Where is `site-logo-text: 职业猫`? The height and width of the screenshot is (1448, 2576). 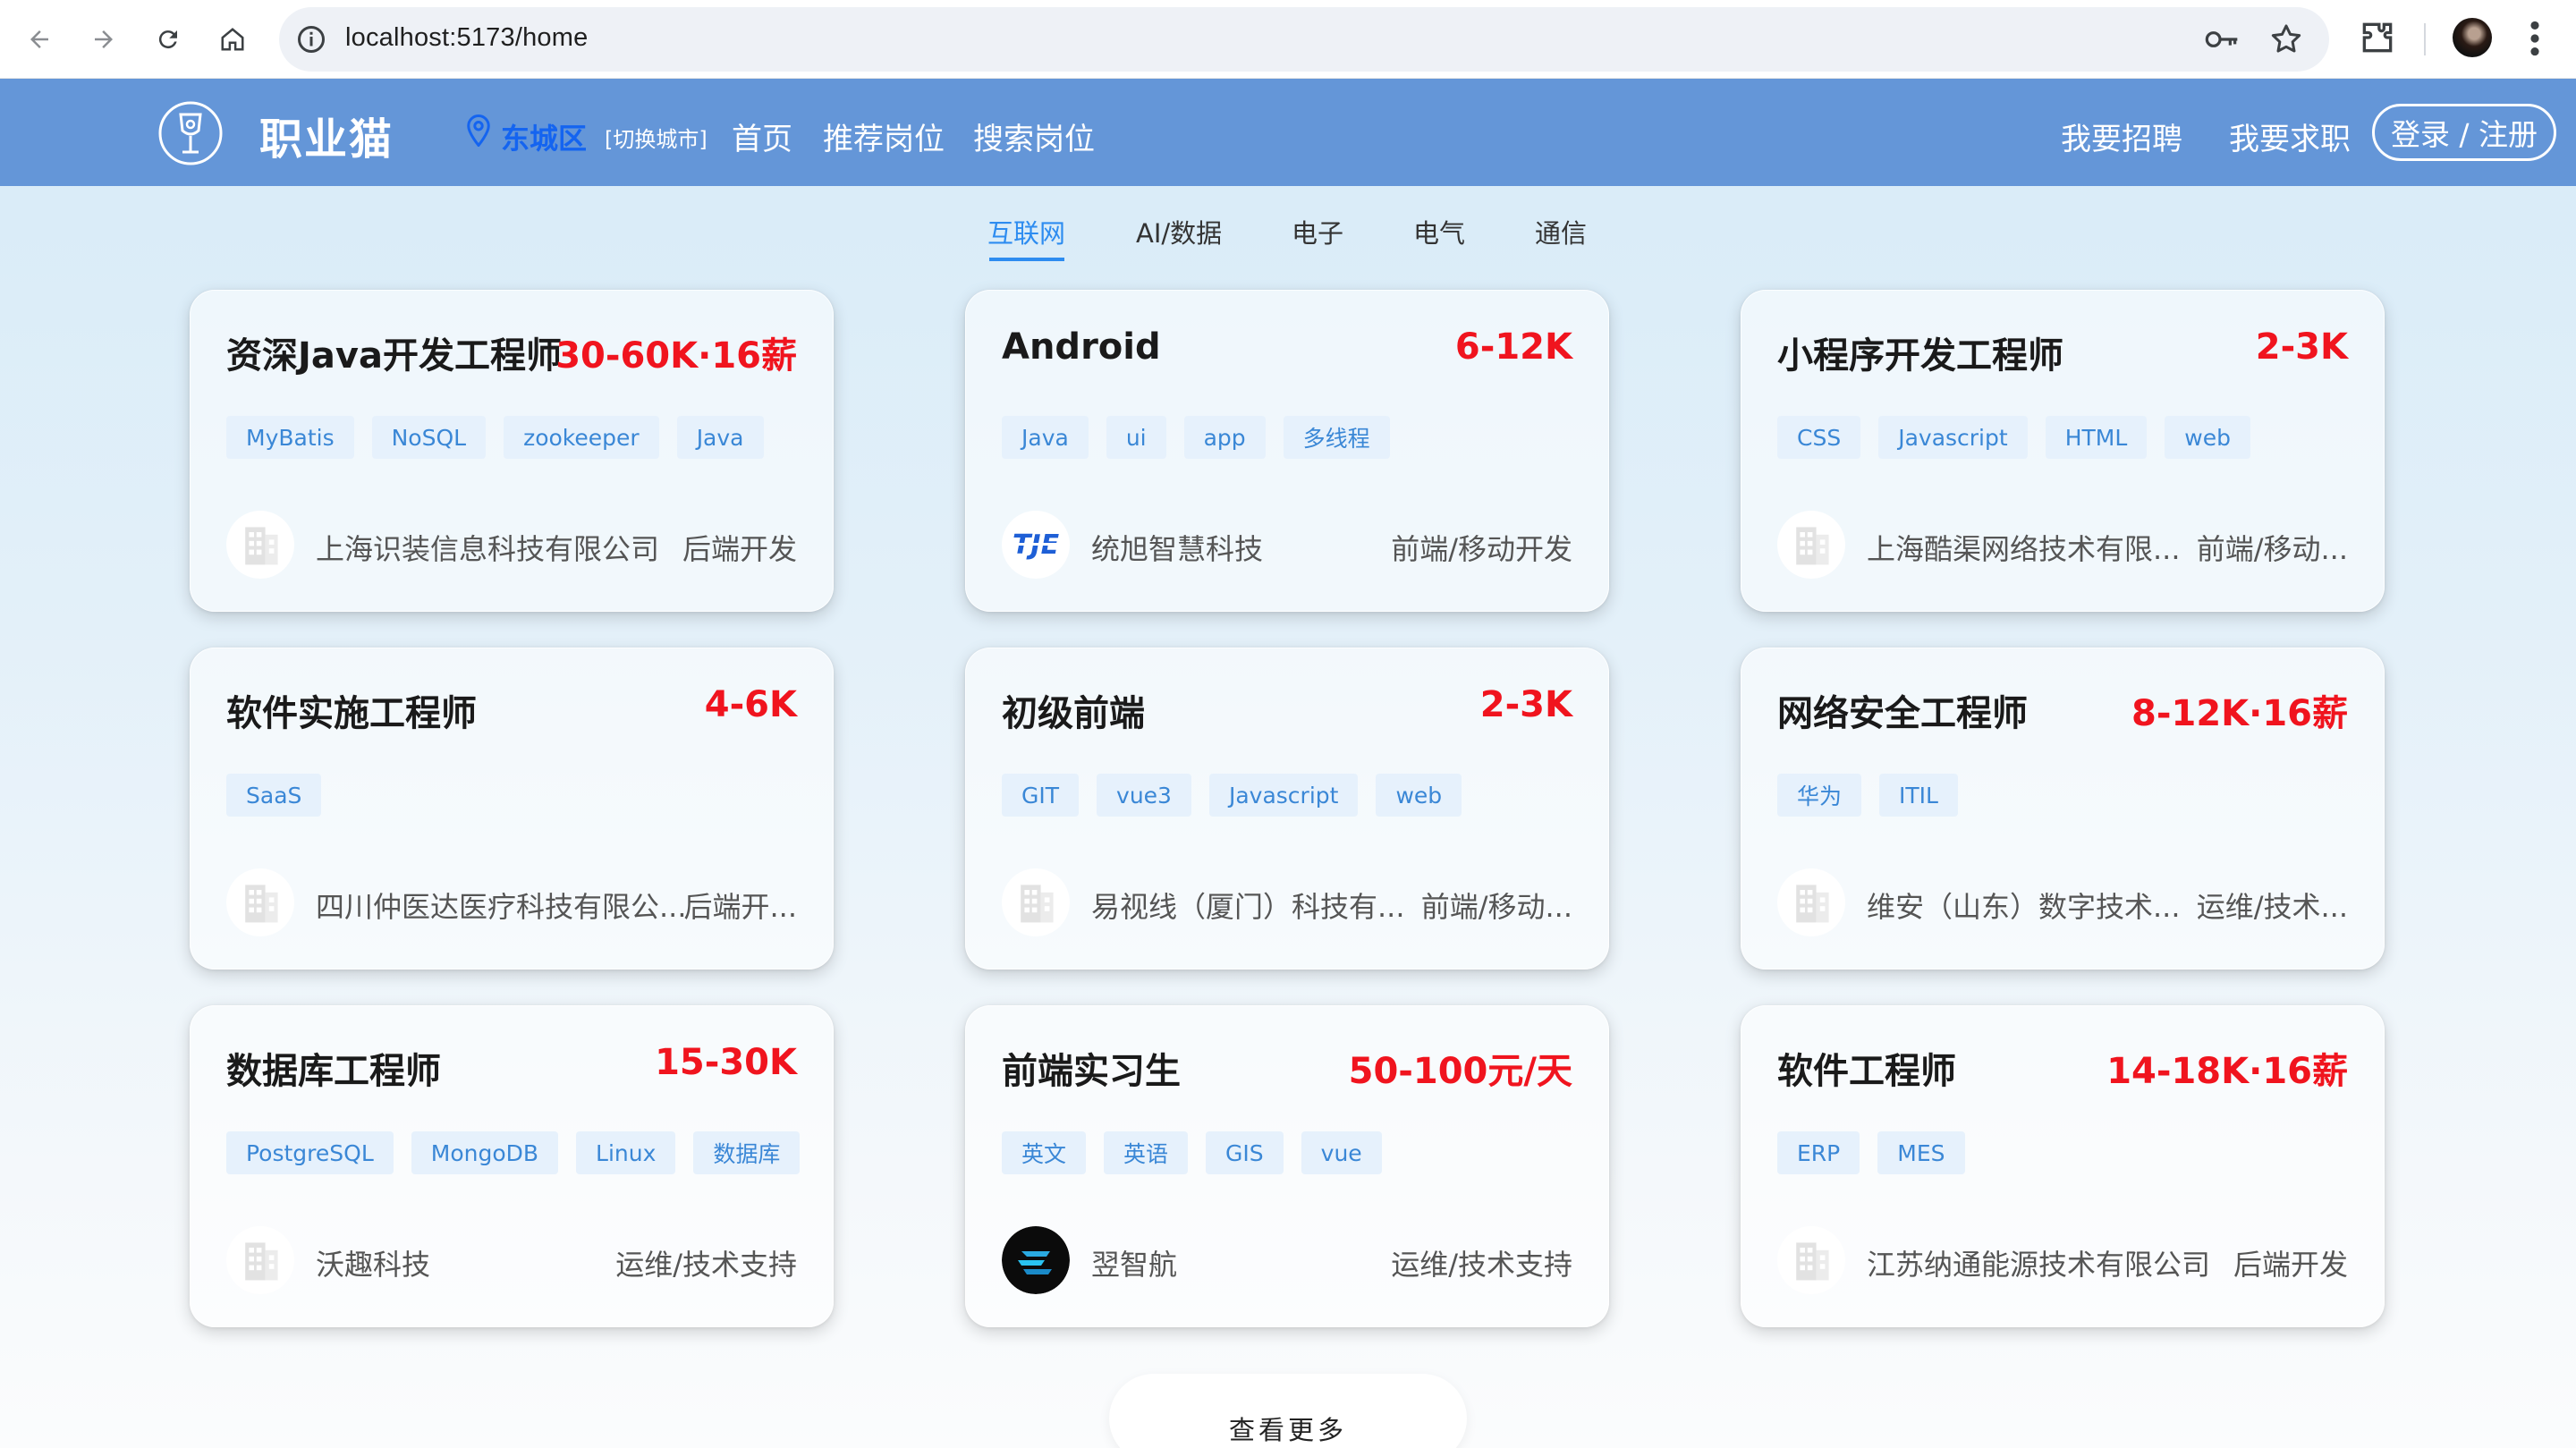 site-logo-text: 职业猫 is located at coordinates (326, 135).